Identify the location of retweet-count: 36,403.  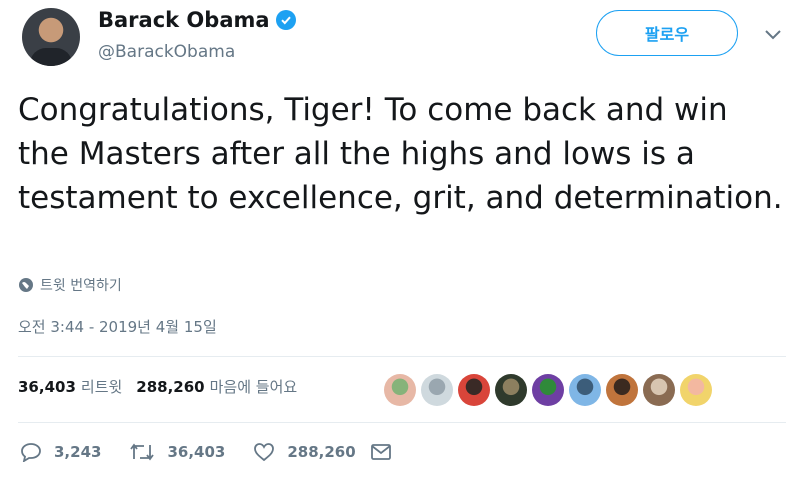
(196, 452).